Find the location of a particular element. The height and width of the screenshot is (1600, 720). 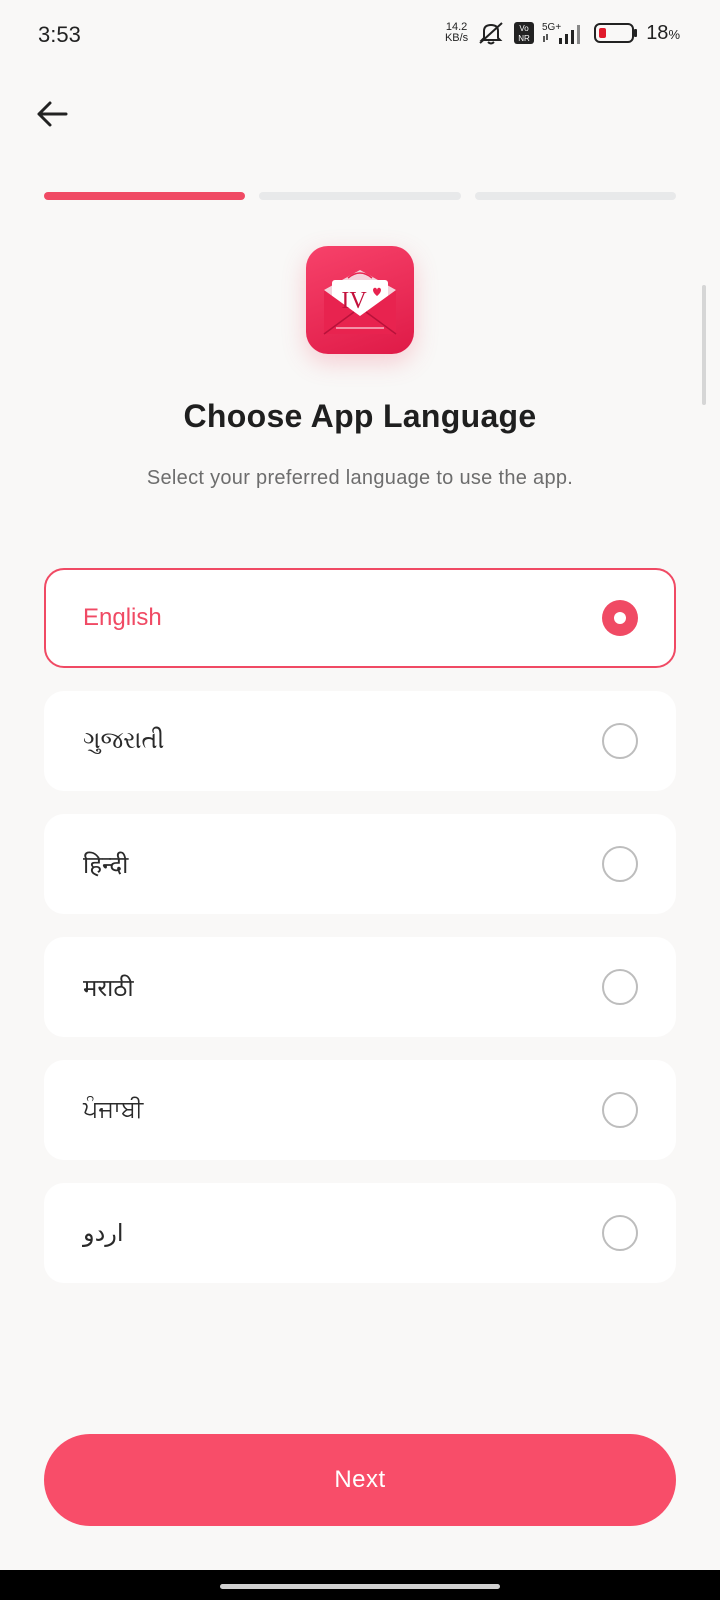

svg-text: NR is located at coordinates (524, 38).